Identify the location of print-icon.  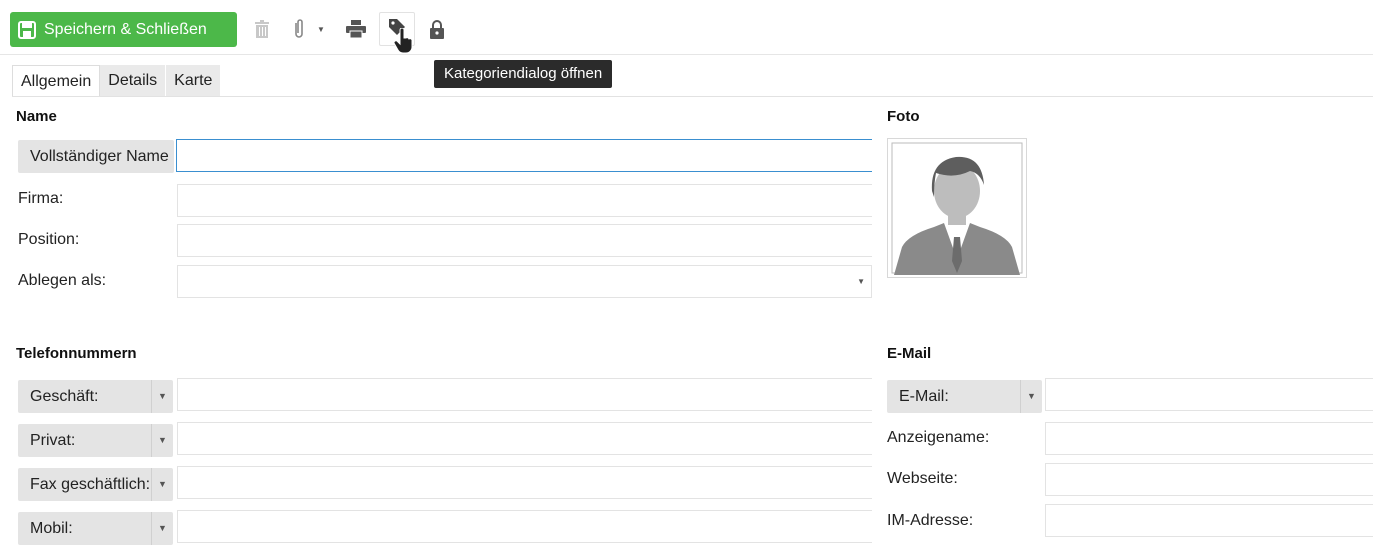
(356, 29).